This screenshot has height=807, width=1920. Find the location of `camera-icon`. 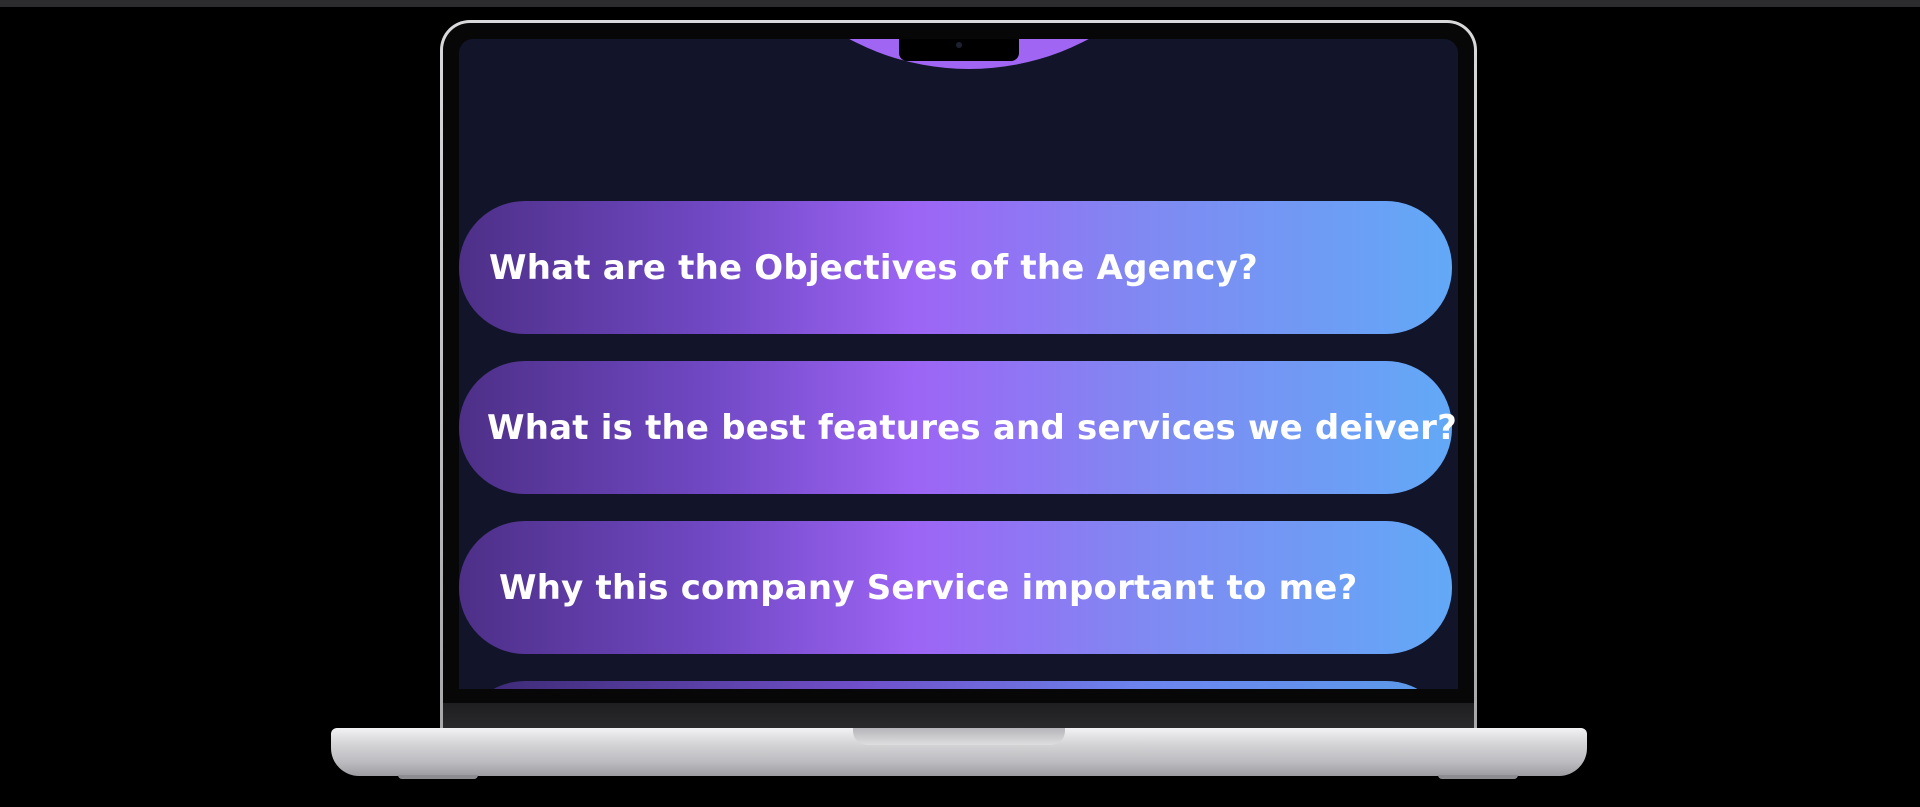

camera-icon is located at coordinates (959, 45).